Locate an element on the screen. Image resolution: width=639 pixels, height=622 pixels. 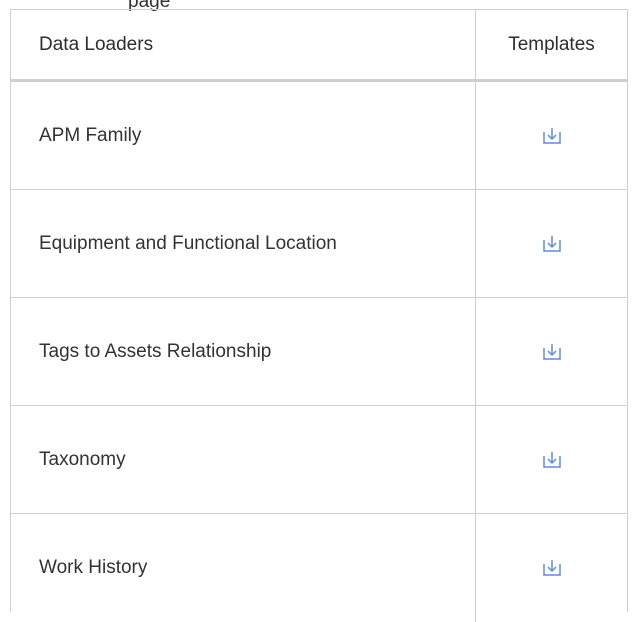
data-loader-name: Work History is located at coordinates (243, 568).